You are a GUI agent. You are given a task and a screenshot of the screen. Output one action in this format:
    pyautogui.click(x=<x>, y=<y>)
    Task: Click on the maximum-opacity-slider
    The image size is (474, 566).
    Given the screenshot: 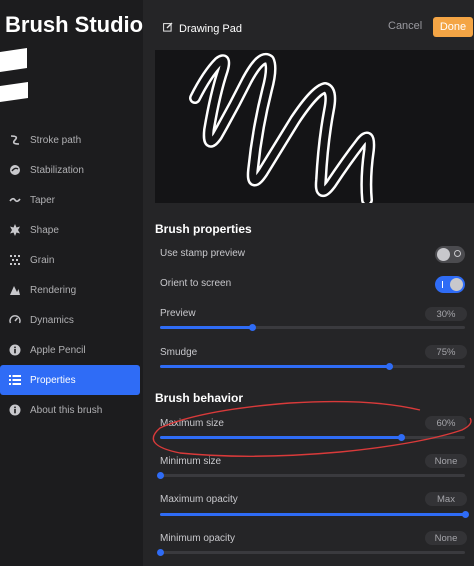 What is the action you would take?
    pyautogui.click(x=314, y=514)
    